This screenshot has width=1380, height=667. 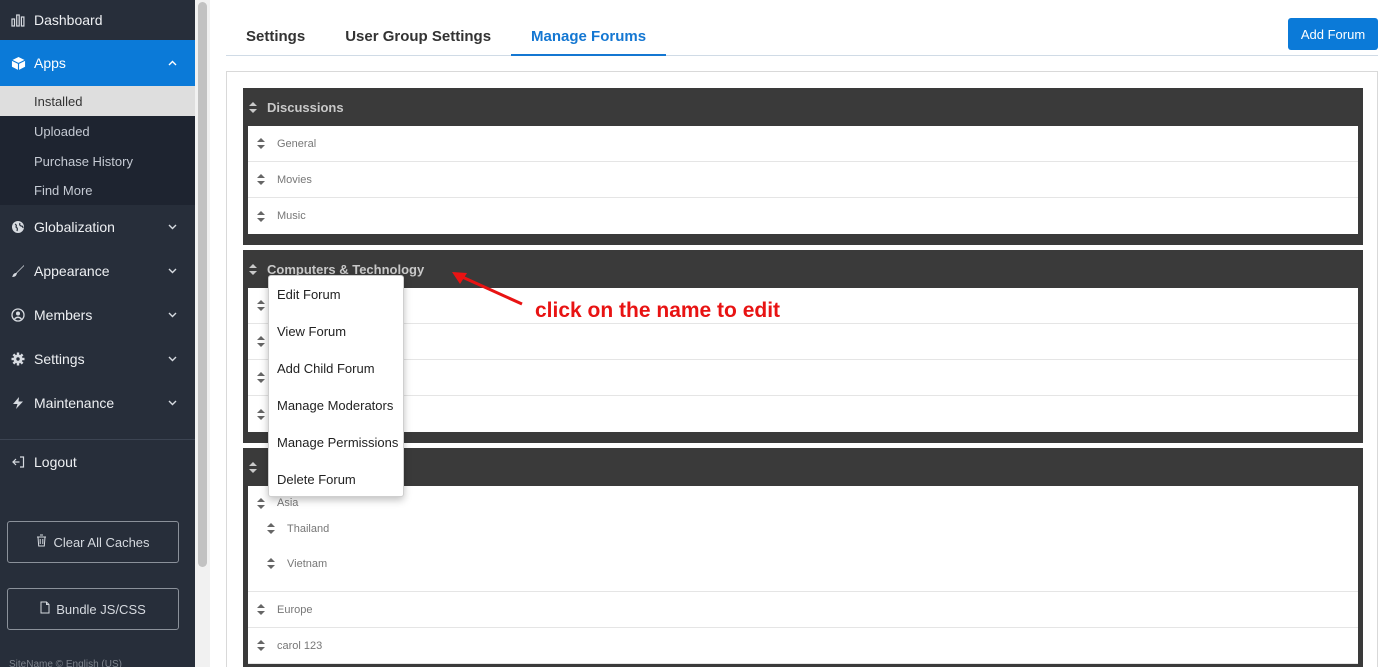 I want to click on forum-row: carol 123, so click(x=803, y=646).